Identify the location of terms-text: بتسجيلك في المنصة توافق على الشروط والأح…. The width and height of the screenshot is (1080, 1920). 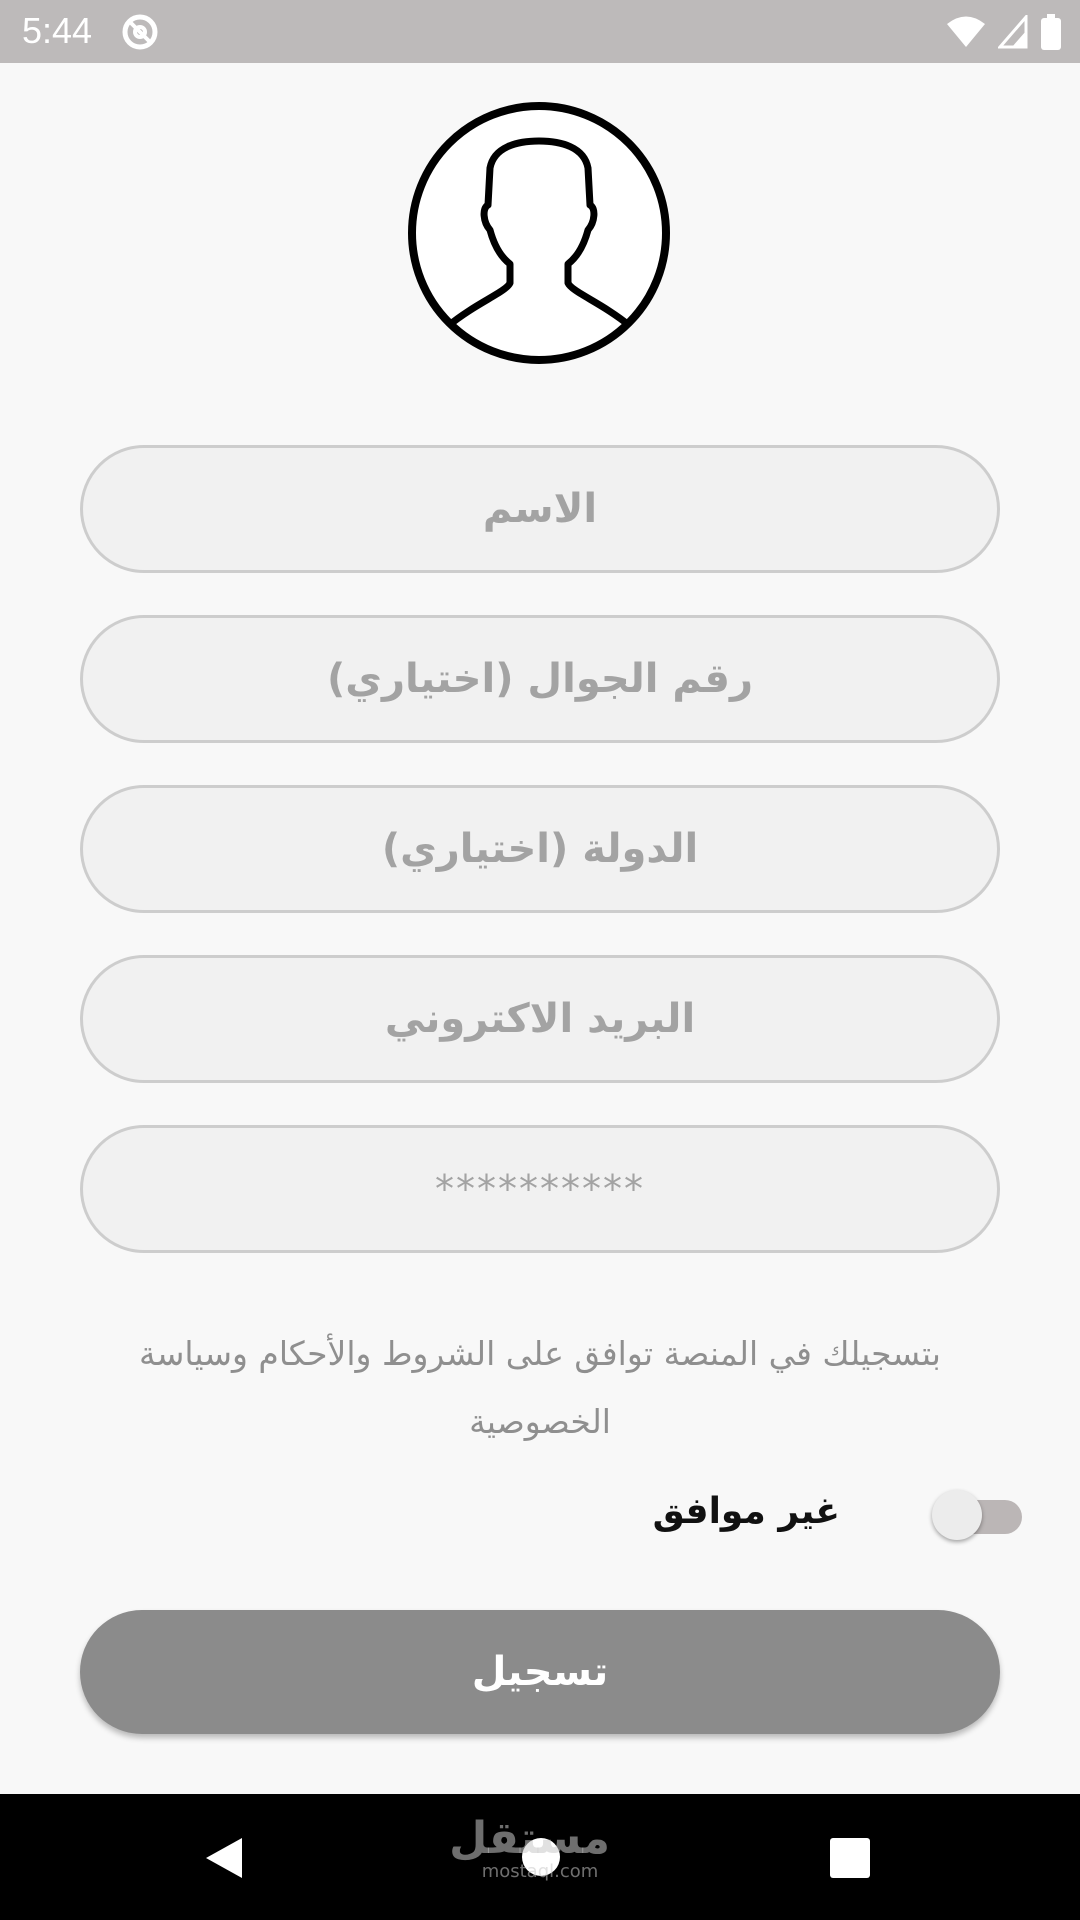
(540, 1387).